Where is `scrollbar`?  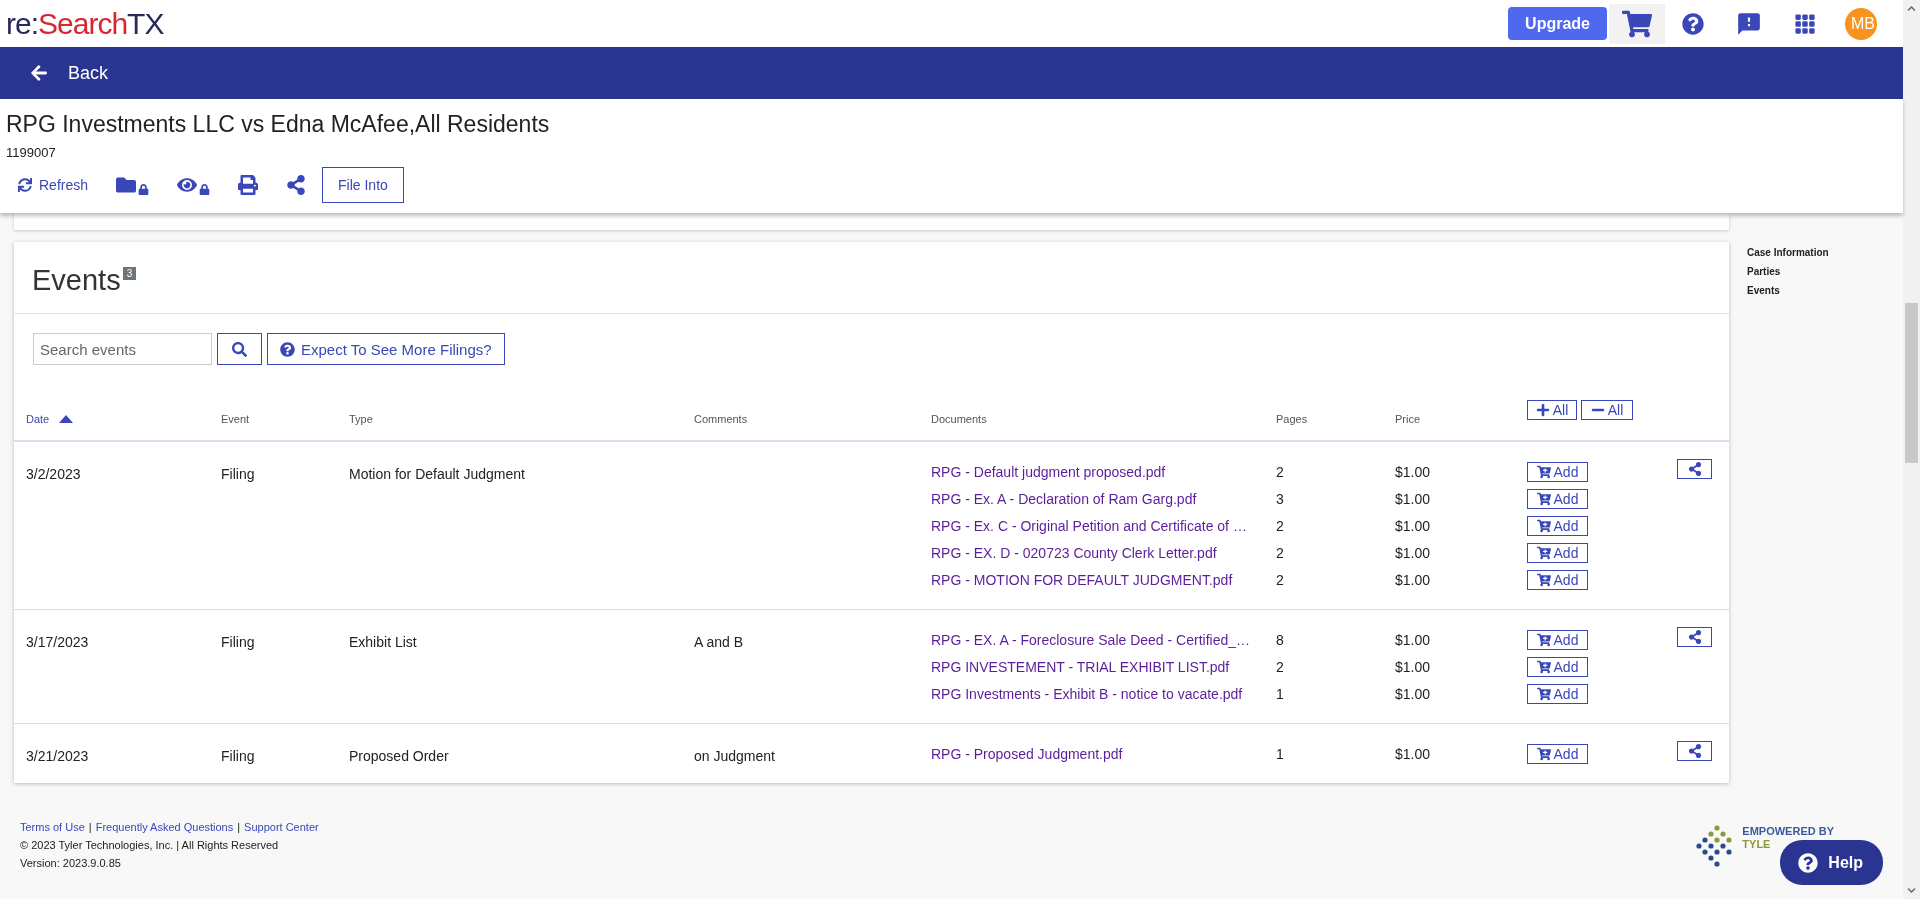
scrollbar is located at coordinates (1911, 449).